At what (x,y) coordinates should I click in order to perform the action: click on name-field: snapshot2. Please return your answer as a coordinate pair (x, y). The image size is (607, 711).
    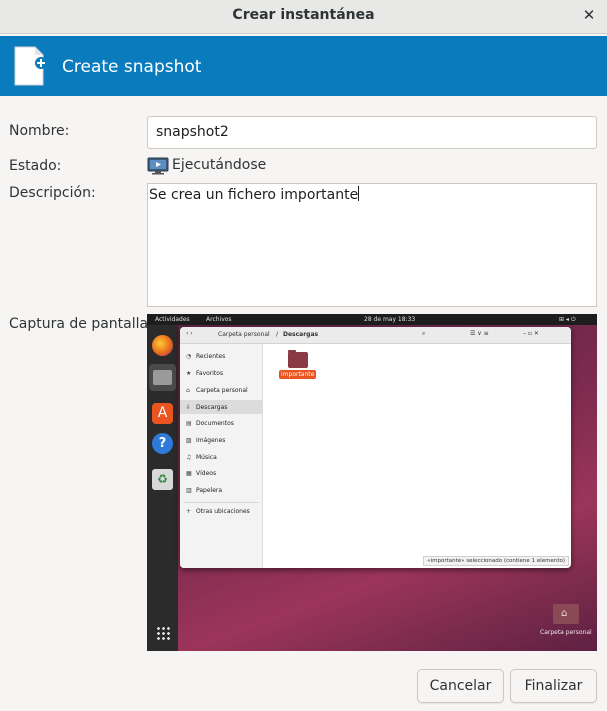
    Looking at the image, I should click on (372, 132).